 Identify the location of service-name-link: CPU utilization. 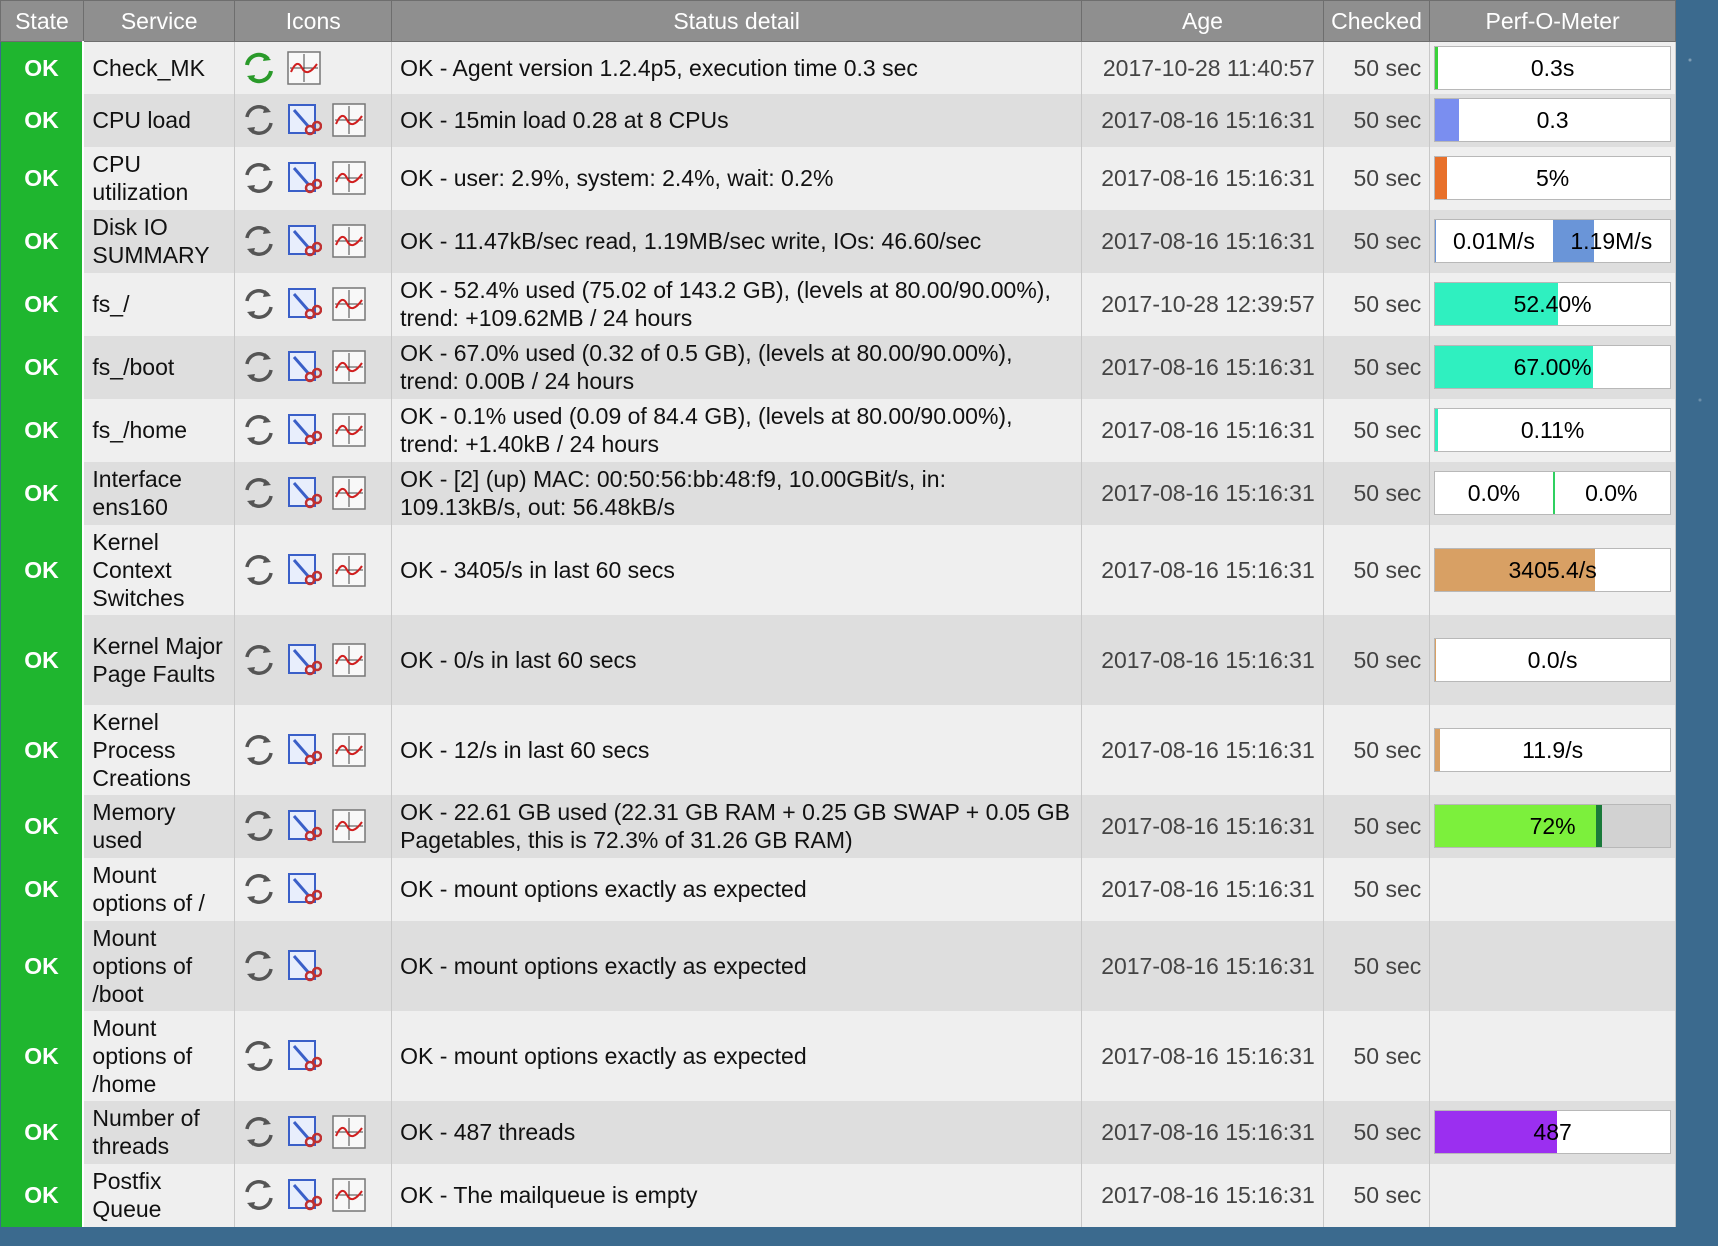
(159, 178).